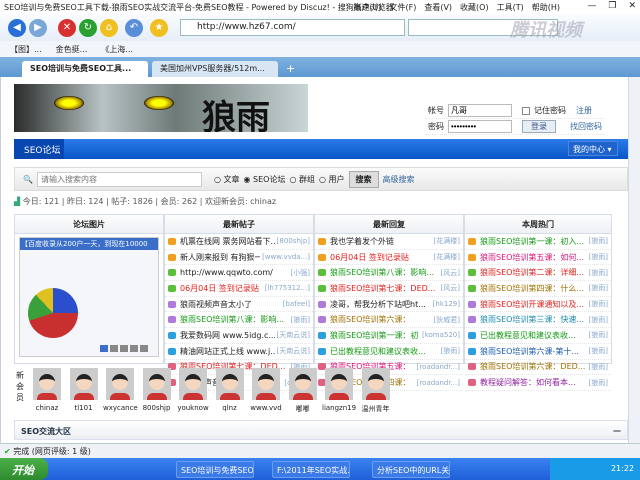 This screenshot has width=640, height=480. What do you see at coordinates (84, 408) in the screenshot?
I see `member-name: tl101` at bounding box center [84, 408].